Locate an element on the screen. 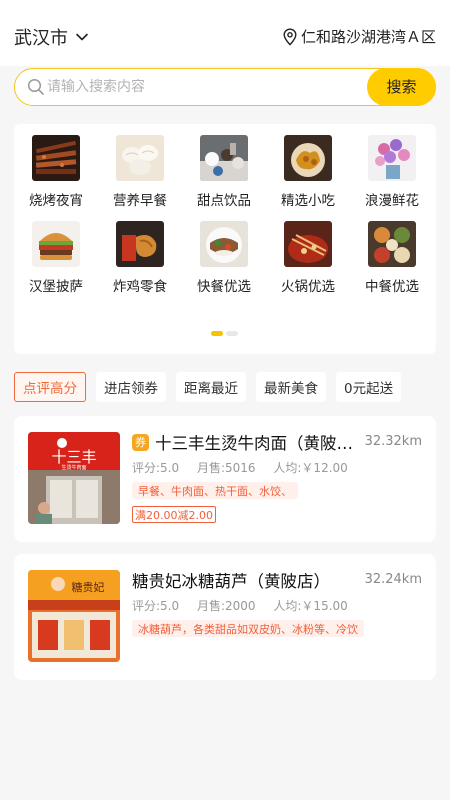 The width and height of the screenshot is (450, 800). category-item-flower: 浪漫鲜花 is located at coordinates (392, 172).